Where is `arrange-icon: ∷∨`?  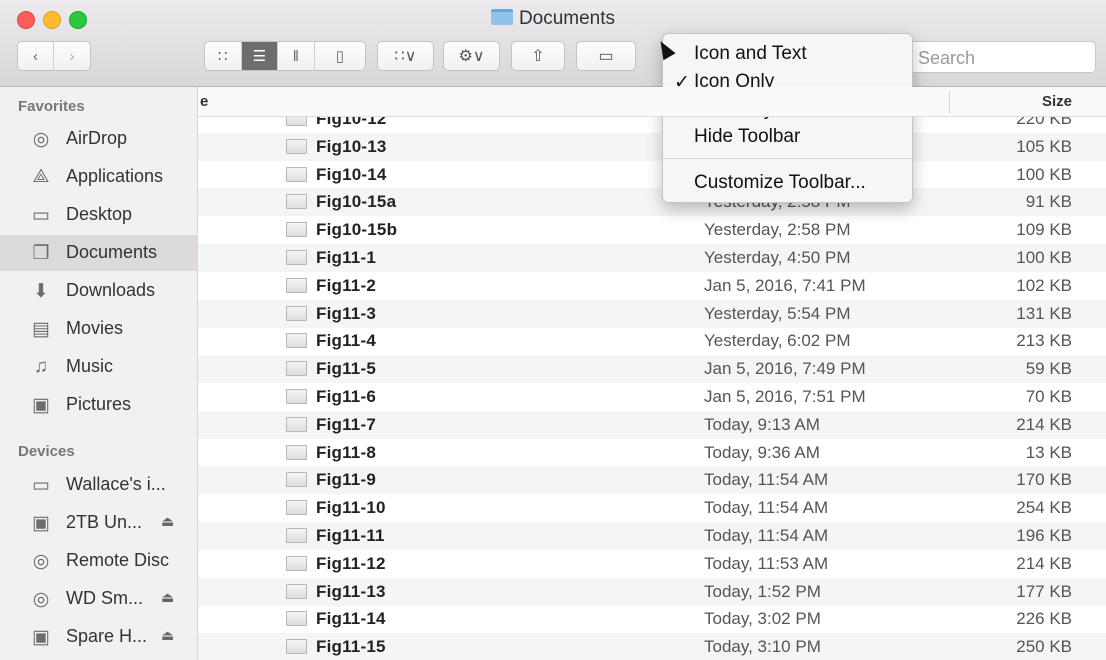
arrange-icon: ∷∨ is located at coordinates (405, 56).